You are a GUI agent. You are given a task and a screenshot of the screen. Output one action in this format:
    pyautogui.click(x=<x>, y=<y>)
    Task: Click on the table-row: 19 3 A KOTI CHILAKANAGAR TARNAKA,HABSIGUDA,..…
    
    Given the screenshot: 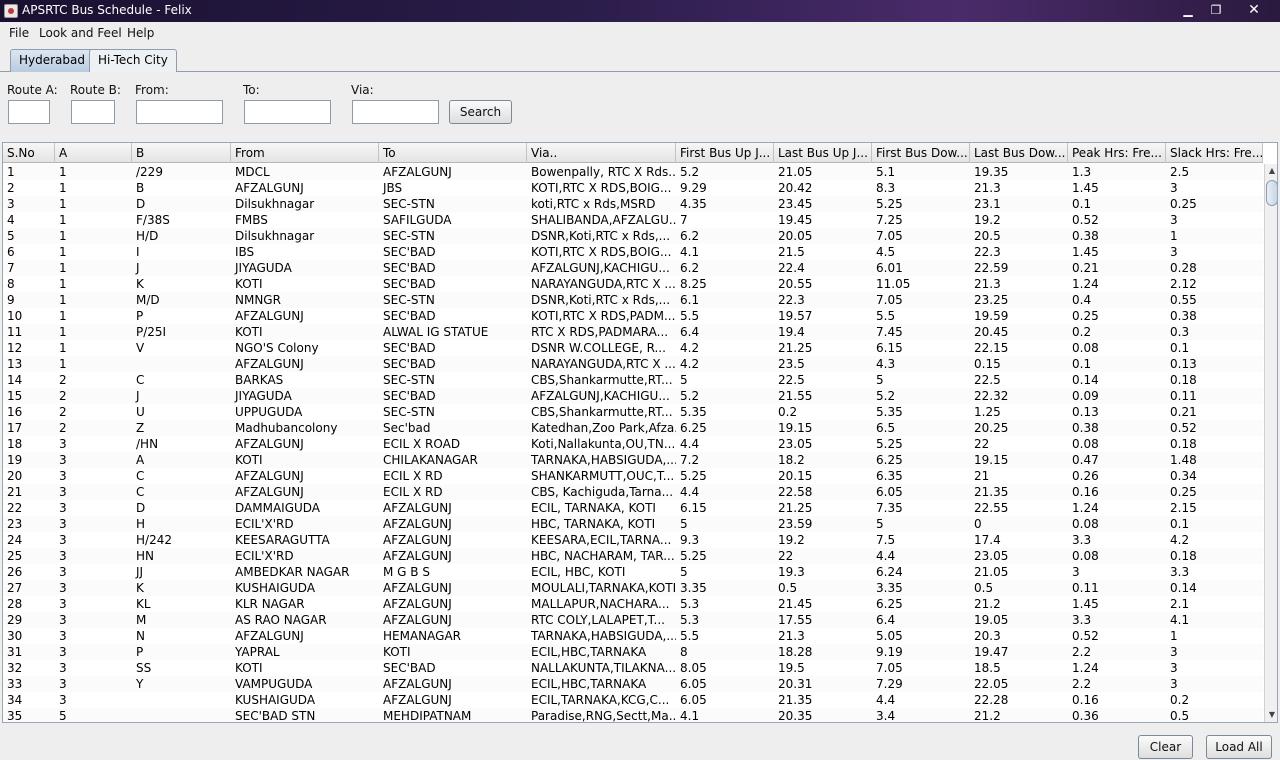 What is the action you would take?
    pyautogui.click(x=633, y=460)
    